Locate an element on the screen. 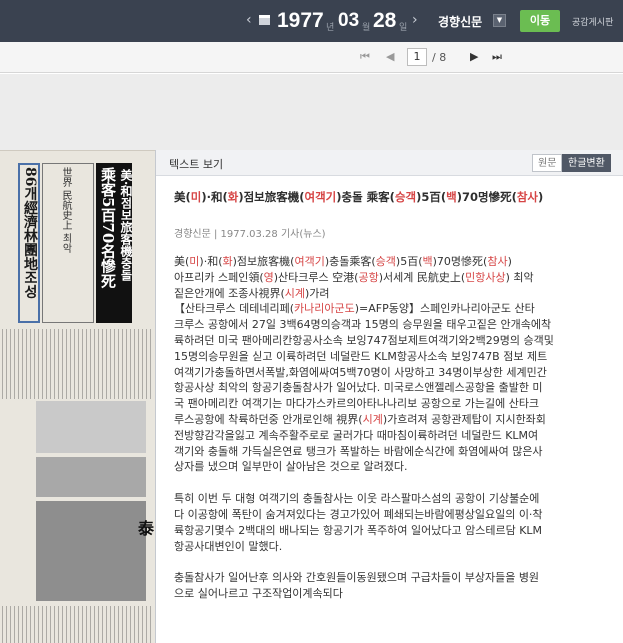 This screenshot has height=643, width=623. newspaper-name: 경향신문 is located at coordinates (460, 21).